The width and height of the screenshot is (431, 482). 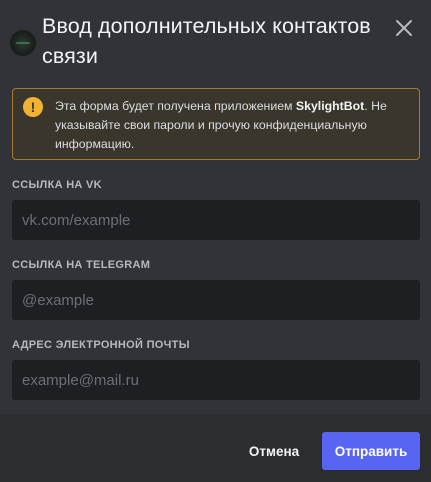 What do you see at coordinates (216, 300) in the screenshot?
I see `telegram-link-input` at bounding box center [216, 300].